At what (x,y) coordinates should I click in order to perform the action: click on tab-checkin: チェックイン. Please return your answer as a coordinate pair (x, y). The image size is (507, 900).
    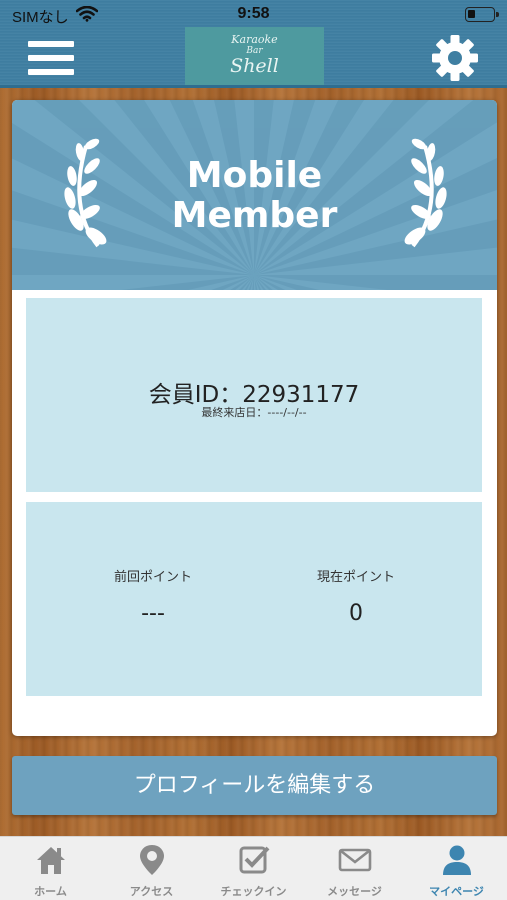
    Looking at the image, I should click on (253, 868).